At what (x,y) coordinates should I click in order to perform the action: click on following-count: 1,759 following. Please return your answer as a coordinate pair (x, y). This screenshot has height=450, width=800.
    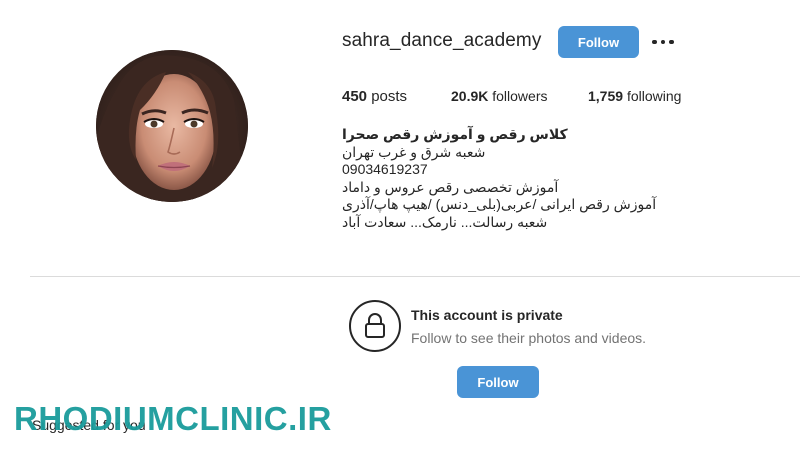
    Looking at the image, I should click on (634, 96).